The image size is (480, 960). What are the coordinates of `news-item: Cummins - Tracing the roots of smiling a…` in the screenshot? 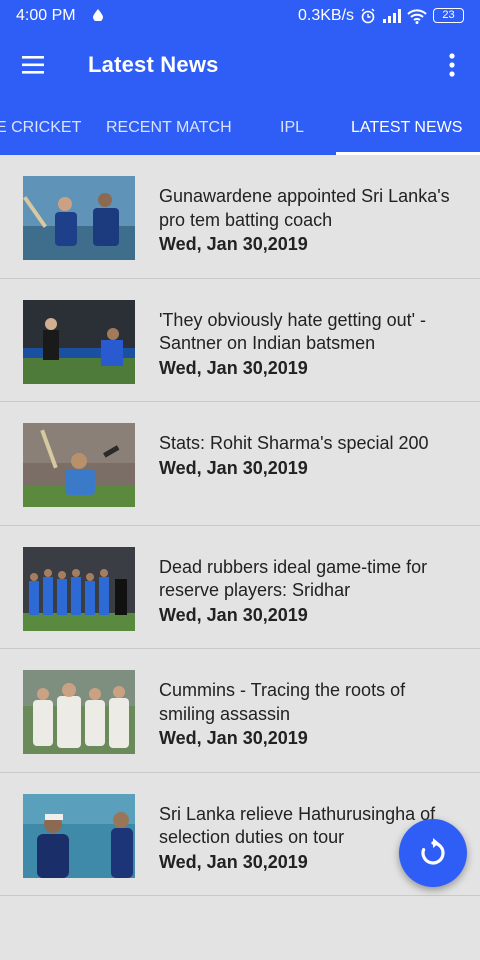 It's located at (240, 711).